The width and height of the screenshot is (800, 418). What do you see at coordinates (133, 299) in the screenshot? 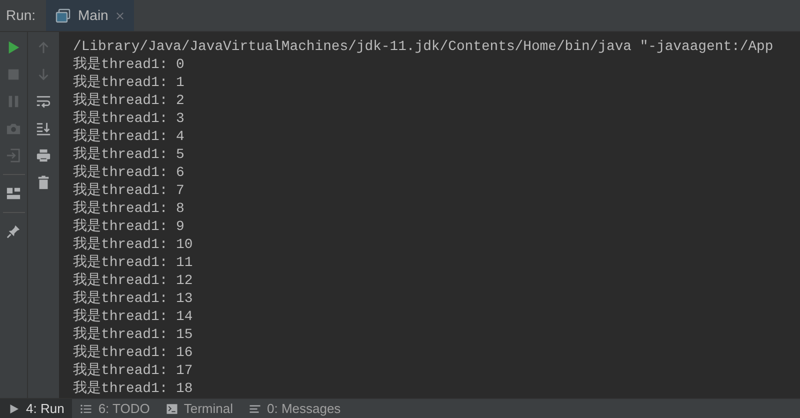
I see `console-line: 我是thread1: 13` at bounding box center [133, 299].